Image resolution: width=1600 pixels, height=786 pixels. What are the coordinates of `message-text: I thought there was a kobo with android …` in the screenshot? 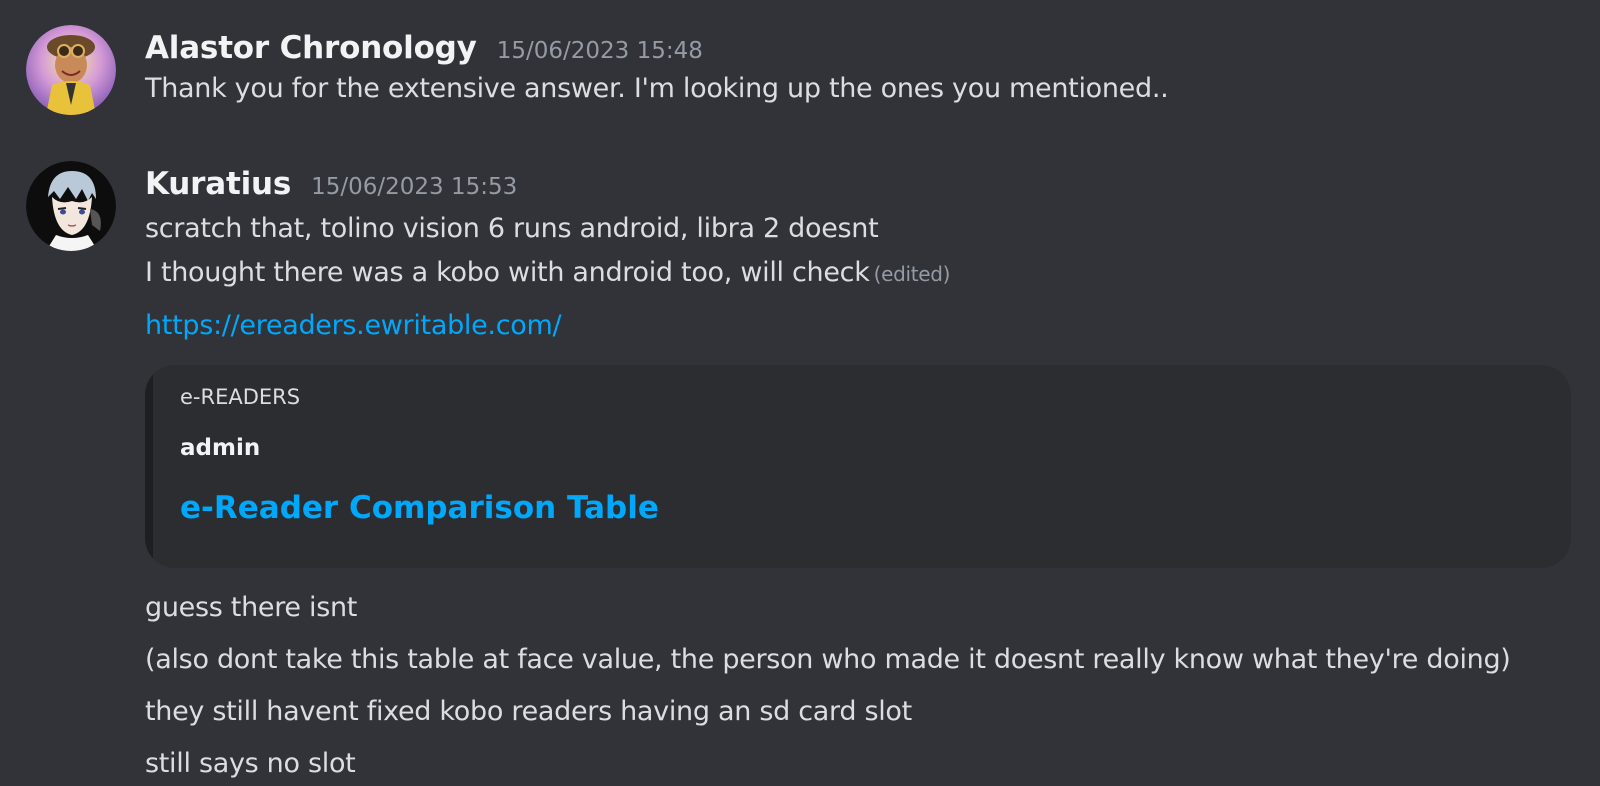 It's located at (507, 272).